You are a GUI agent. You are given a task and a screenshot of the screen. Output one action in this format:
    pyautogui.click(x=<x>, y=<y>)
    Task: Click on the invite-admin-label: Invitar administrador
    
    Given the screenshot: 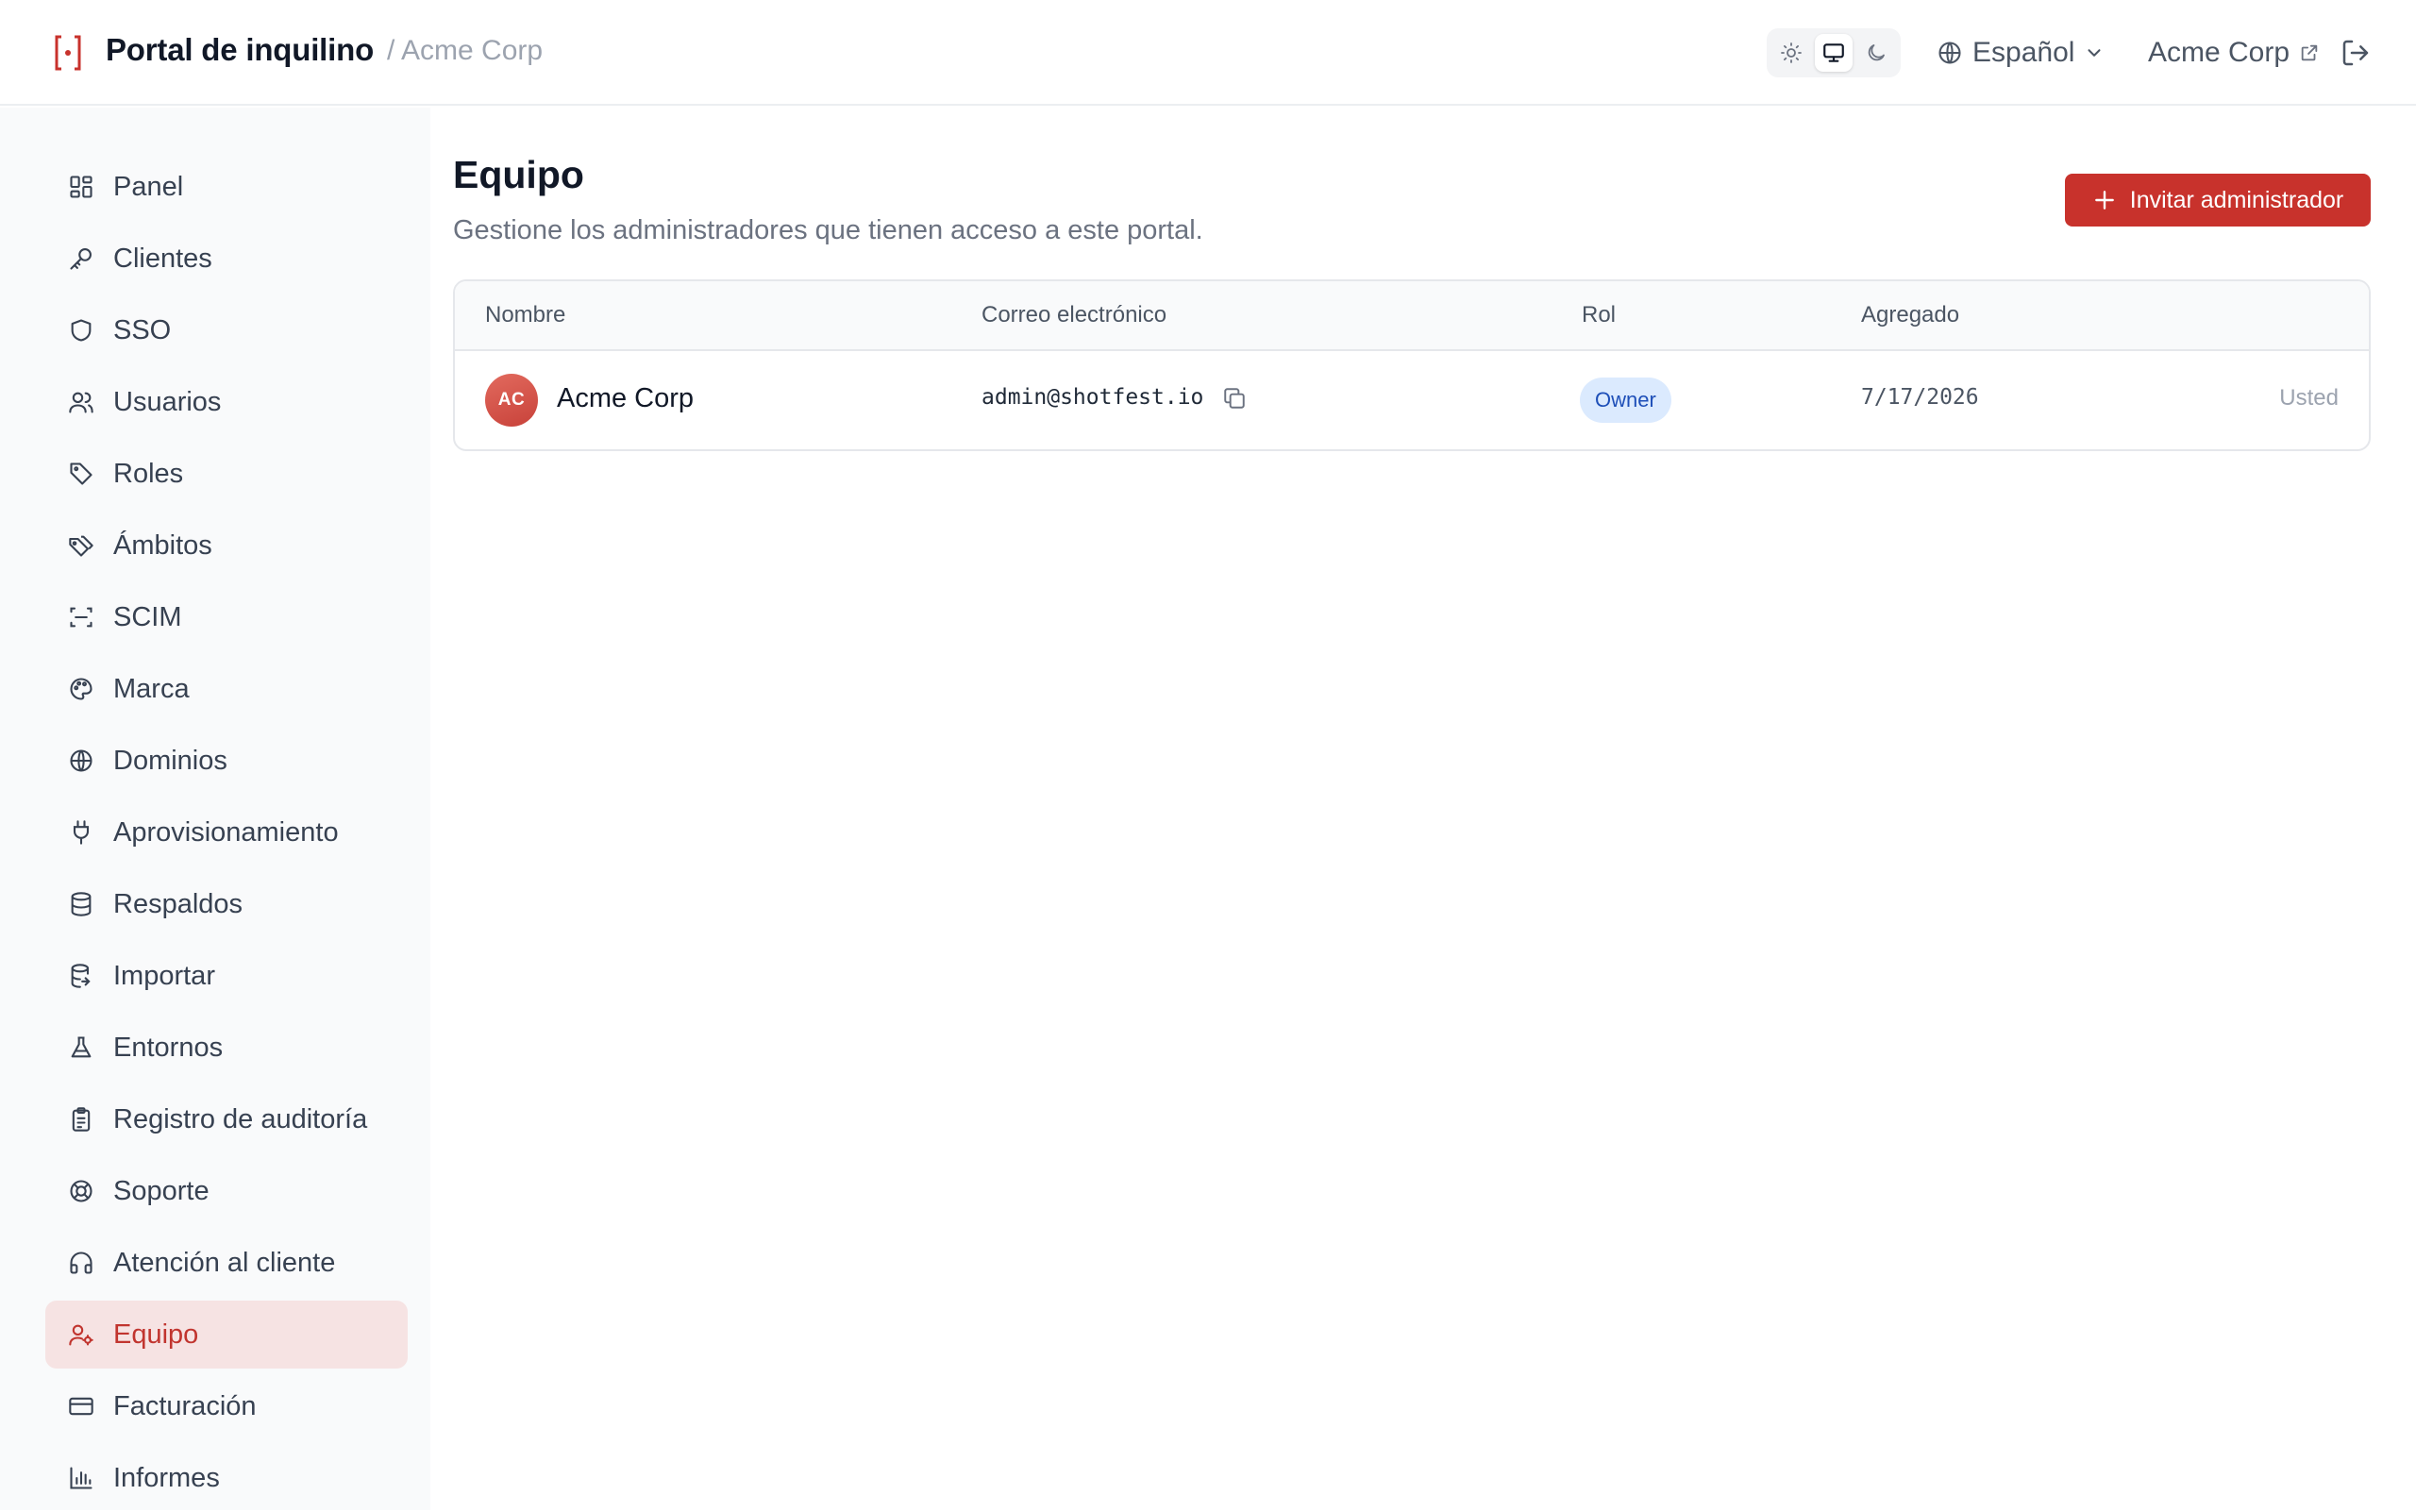 What is the action you would take?
    pyautogui.click(x=2237, y=199)
    